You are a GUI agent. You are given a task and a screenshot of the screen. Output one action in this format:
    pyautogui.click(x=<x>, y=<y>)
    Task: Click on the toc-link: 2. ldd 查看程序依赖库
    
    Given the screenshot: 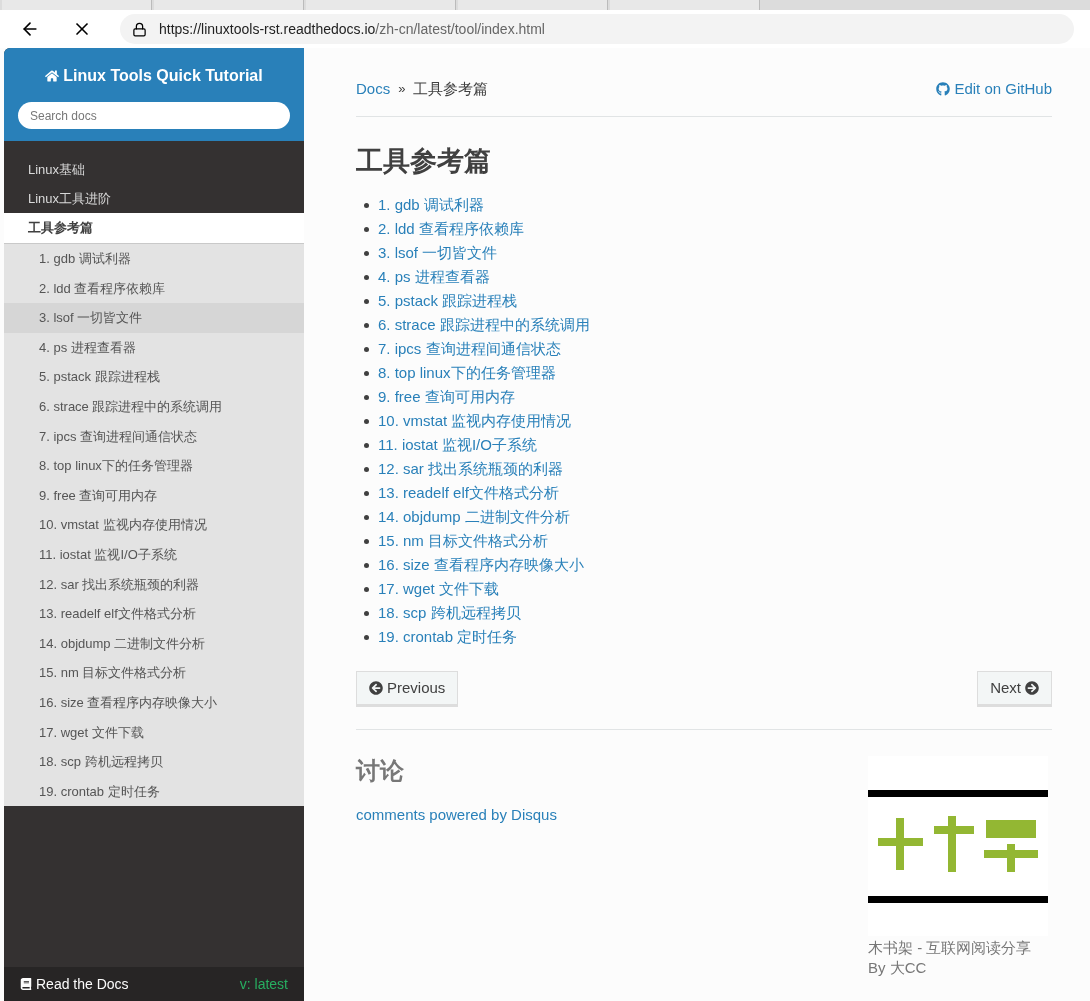 What is the action you would take?
    pyautogui.click(x=451, y=229)
    